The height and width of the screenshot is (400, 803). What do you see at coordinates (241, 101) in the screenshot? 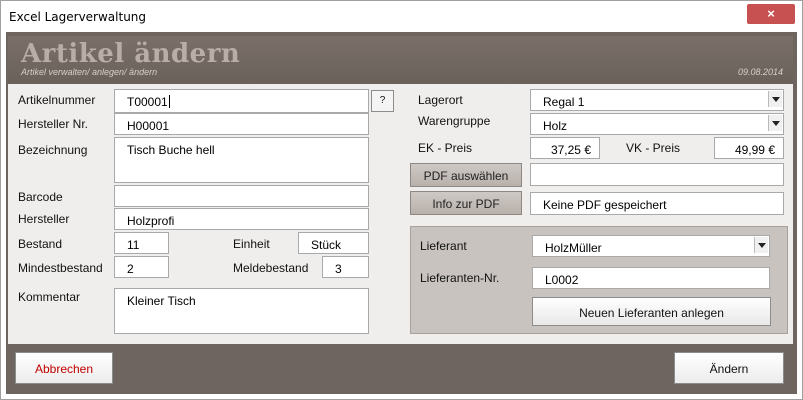
I see `artikelnummer-field: T00001` at bounding box center [241, 101].